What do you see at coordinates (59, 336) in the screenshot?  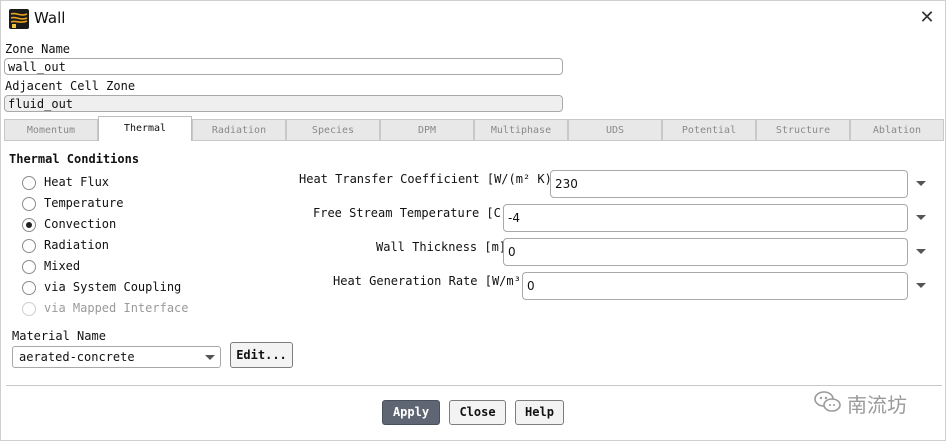 I see `material-name-label: Material Name` at bounding box center [59, 336].